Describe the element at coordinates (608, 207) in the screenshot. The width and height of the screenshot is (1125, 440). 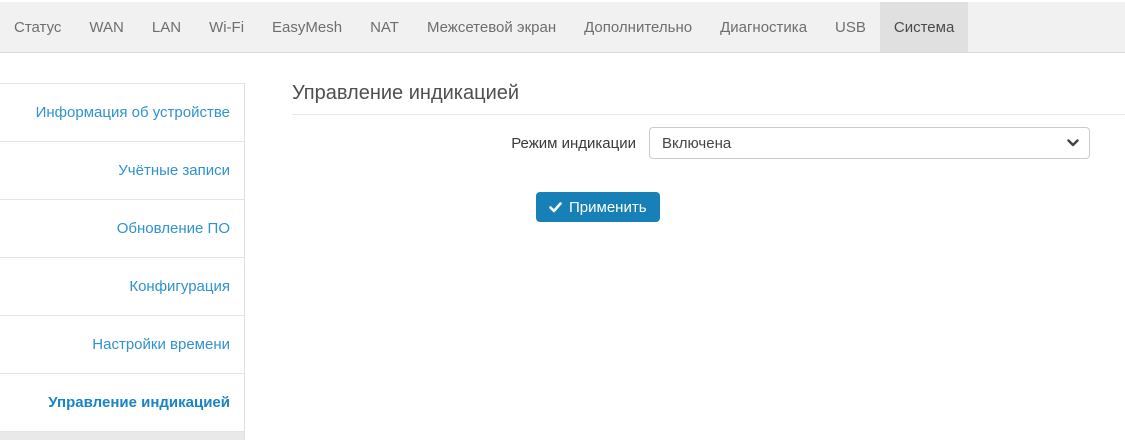
I see `apply-button-label: Применить` at that location.